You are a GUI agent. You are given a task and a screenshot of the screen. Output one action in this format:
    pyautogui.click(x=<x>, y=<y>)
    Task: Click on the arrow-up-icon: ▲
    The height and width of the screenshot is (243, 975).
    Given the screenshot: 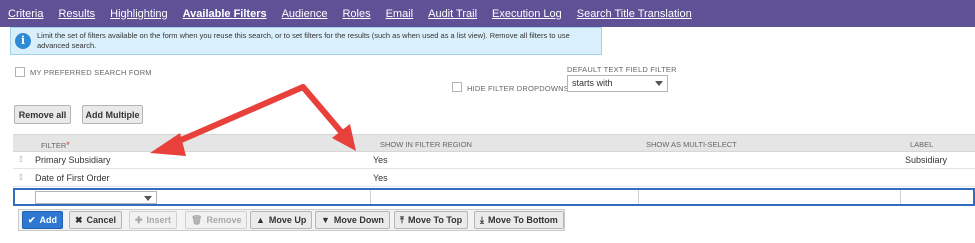 What is the action you would take?
    pyautogui.click(x=260, y=220)
    